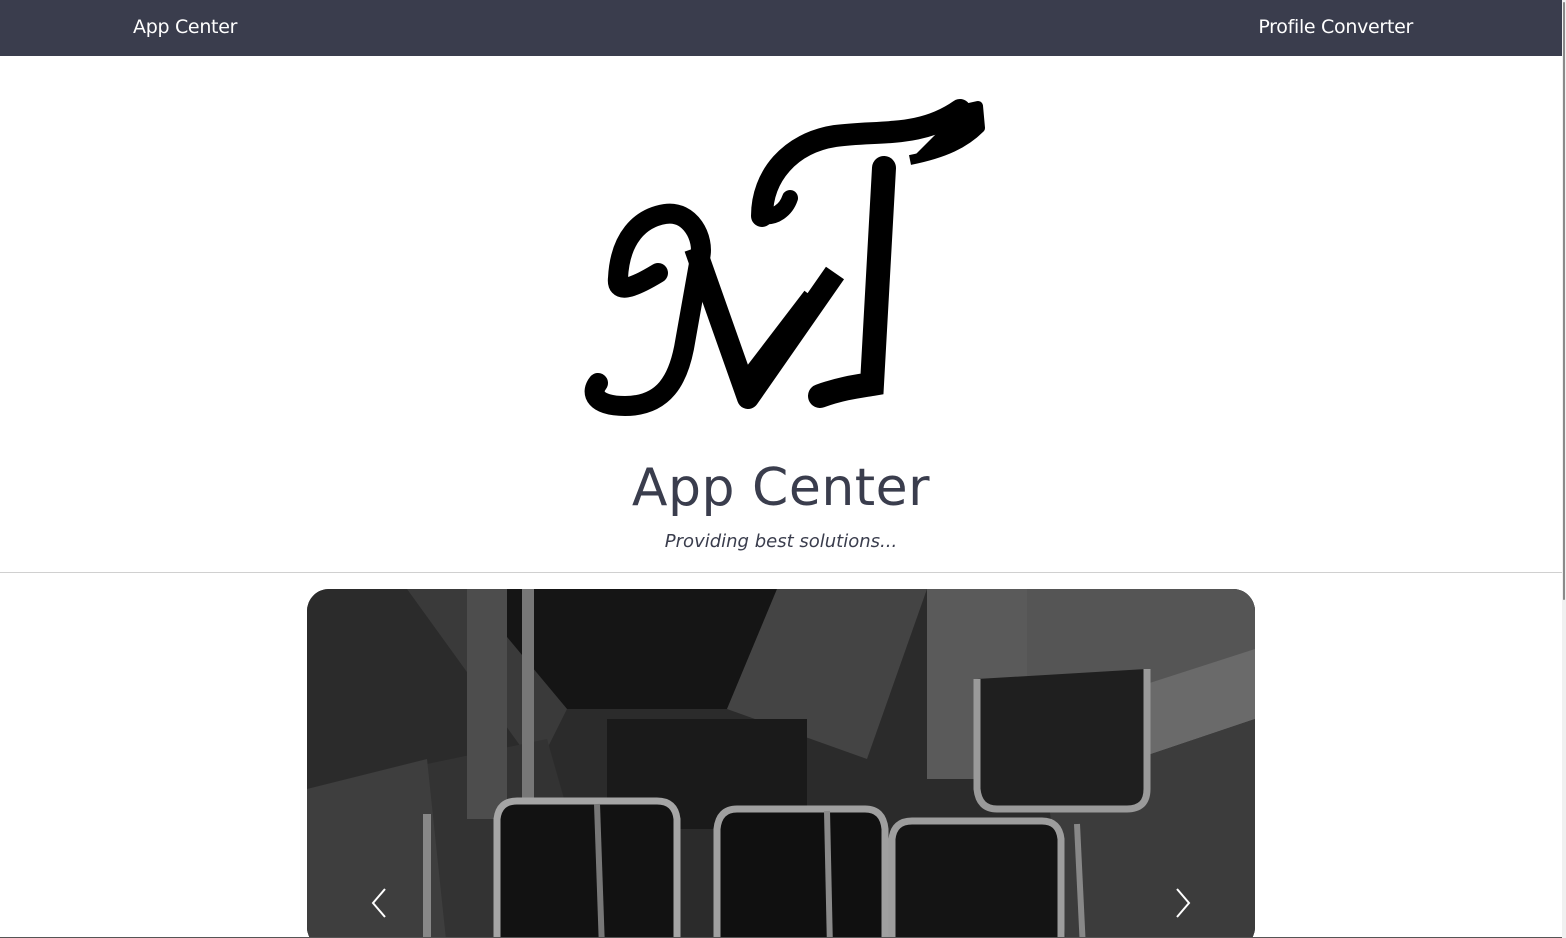 The width and height of the screenshot is (1566, 938). Describe the element at coordinates (1564, 301) in the screenshot. I see `scrollbar-thumb` at that location.